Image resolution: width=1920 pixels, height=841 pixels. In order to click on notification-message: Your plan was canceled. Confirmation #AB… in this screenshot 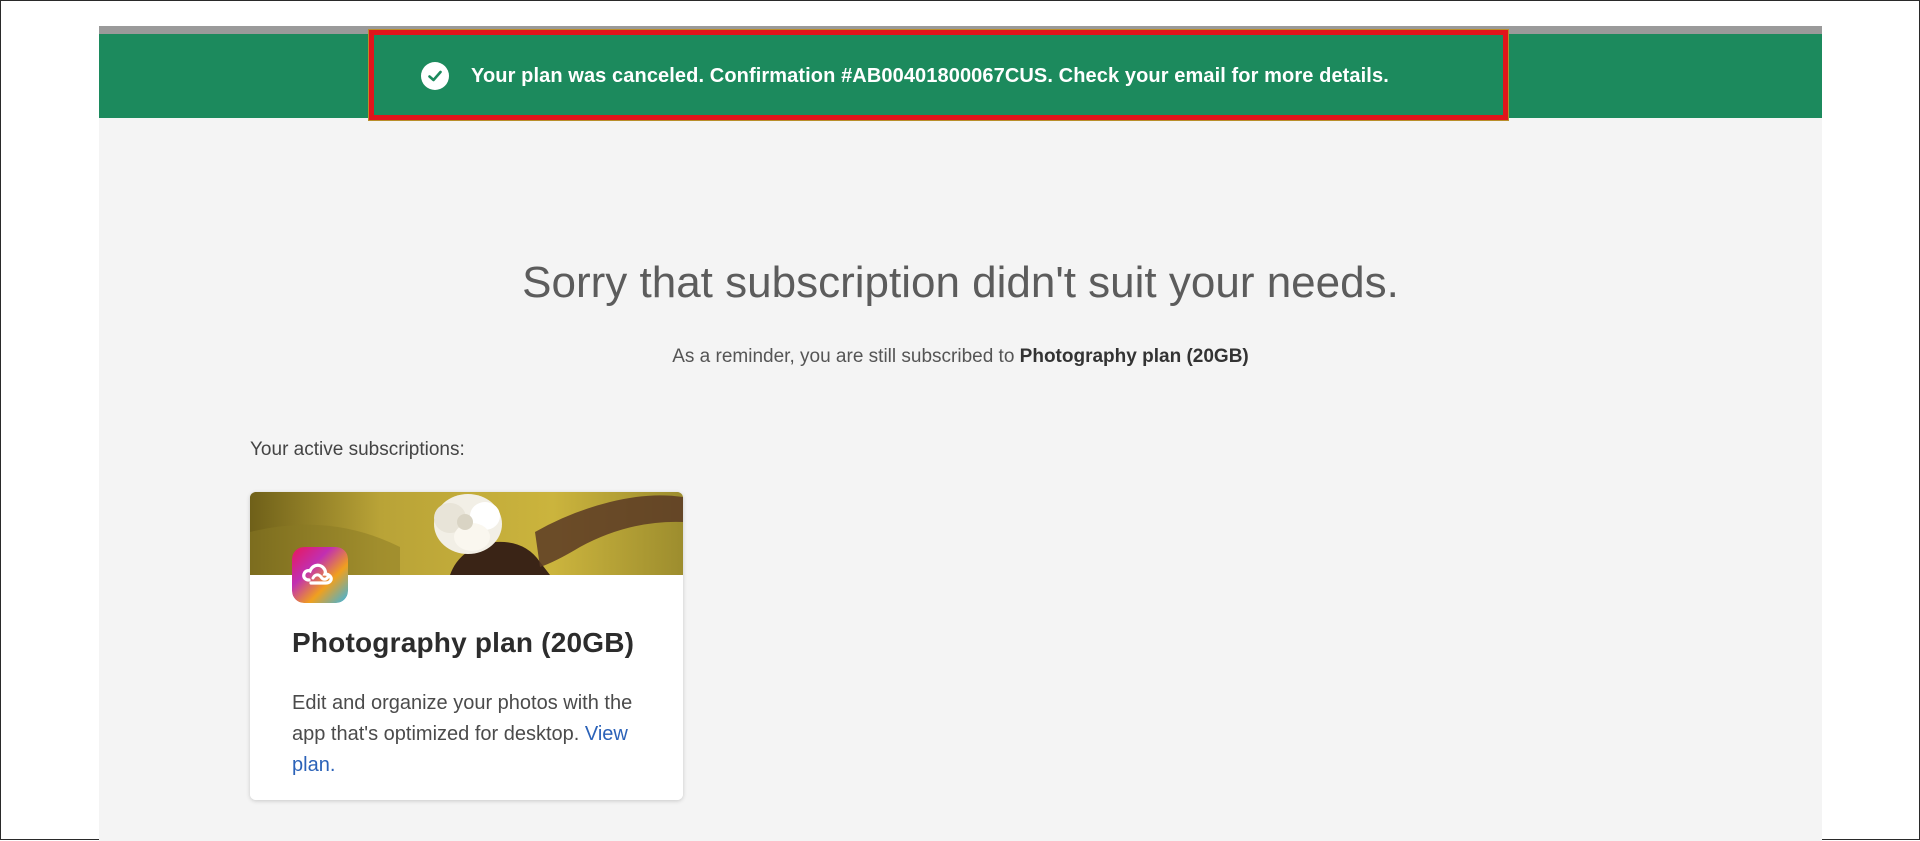, I will do `click(930, 75)`.